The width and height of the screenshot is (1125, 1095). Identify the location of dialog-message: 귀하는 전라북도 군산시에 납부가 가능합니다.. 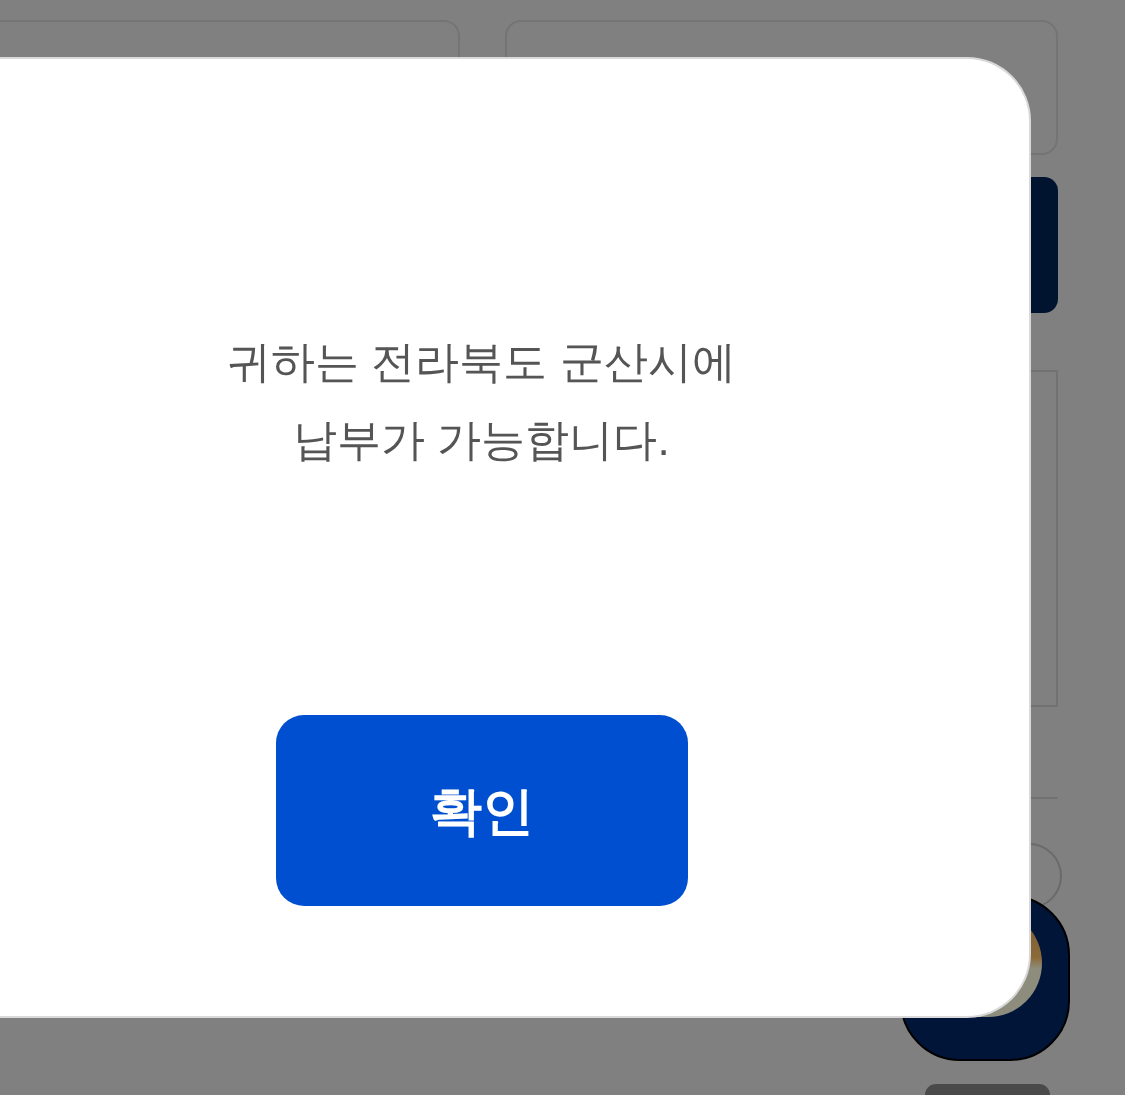
(481, 401).